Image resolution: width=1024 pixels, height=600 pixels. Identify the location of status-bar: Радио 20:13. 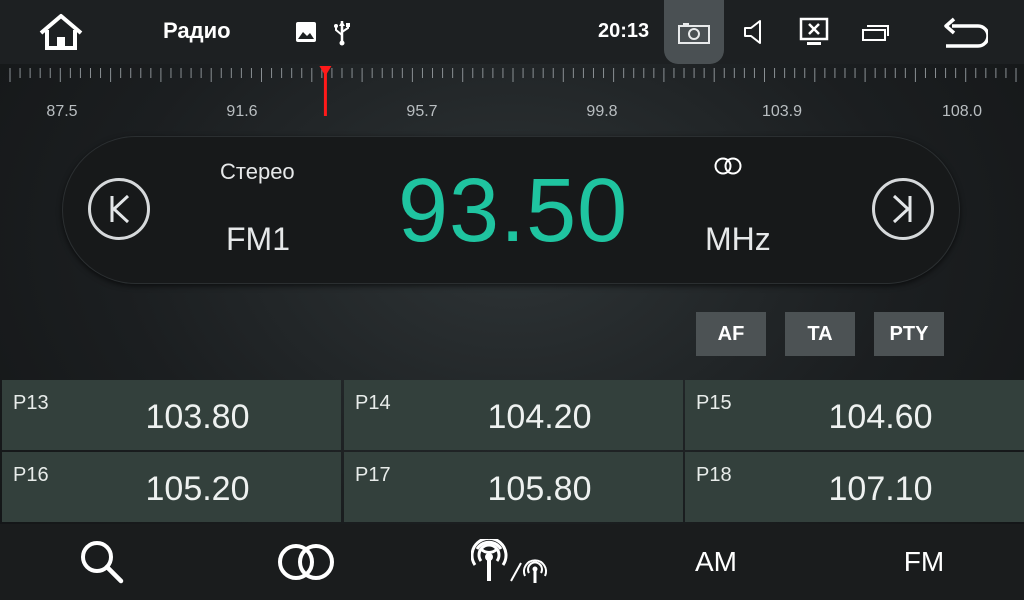
(512, 32).